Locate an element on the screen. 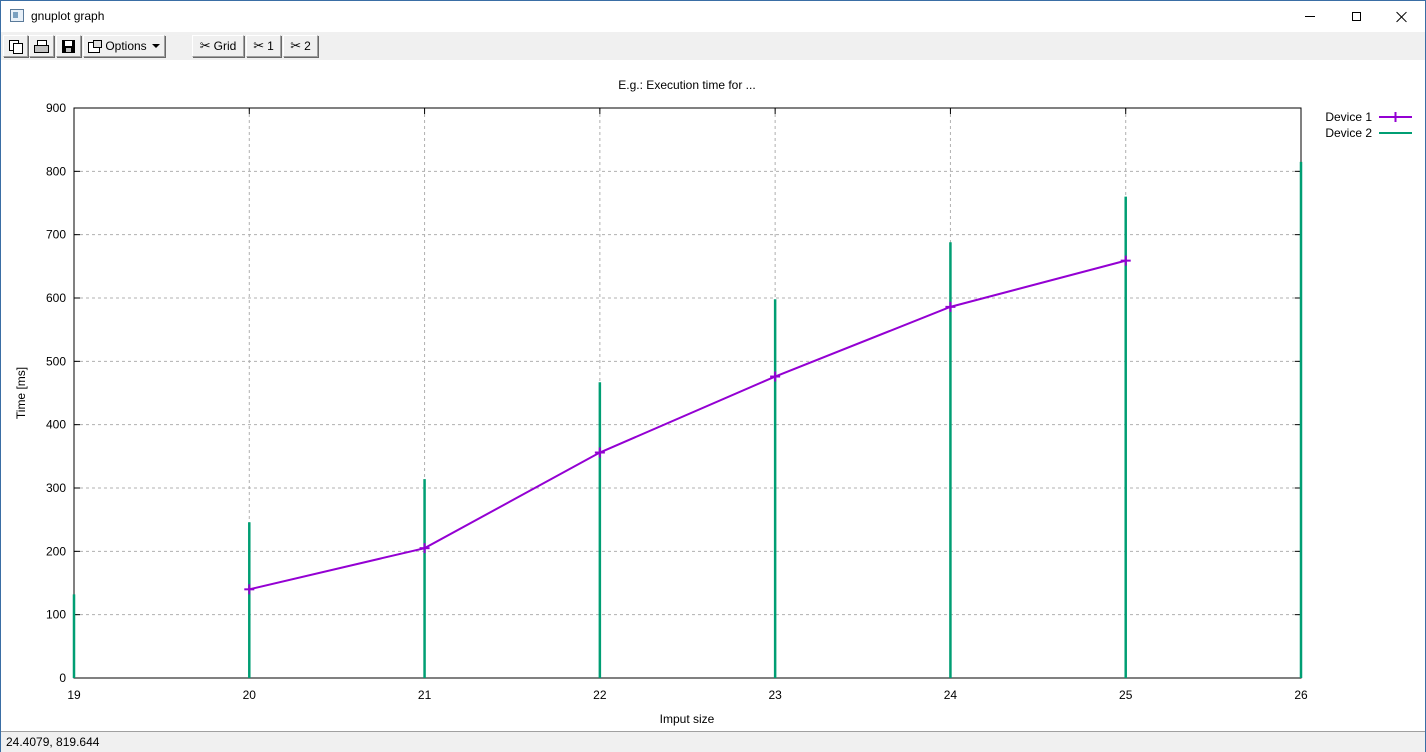  y-tick-label: 300 is located at coordinates (56, 488).